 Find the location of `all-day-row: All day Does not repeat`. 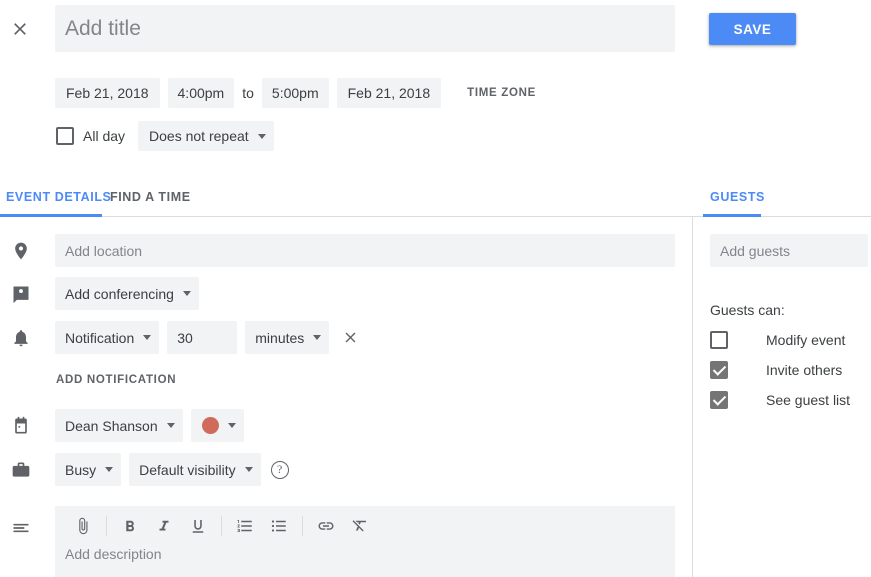

all-day-row: All day Does not repeat is located at coordinates (165, 136).